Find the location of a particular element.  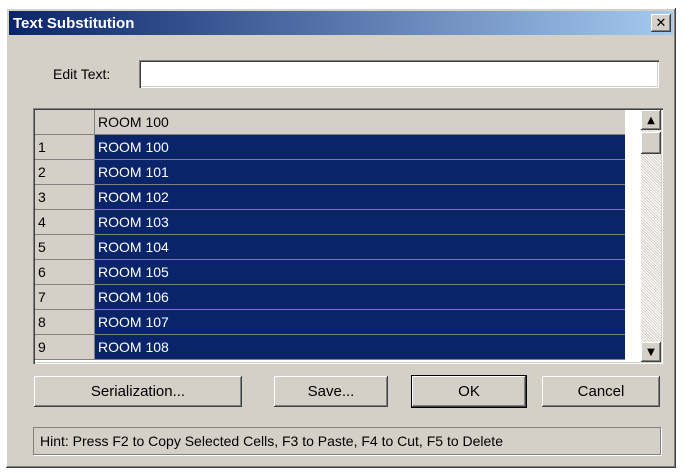

ok-button: OK is located at coordinates (469, 391).